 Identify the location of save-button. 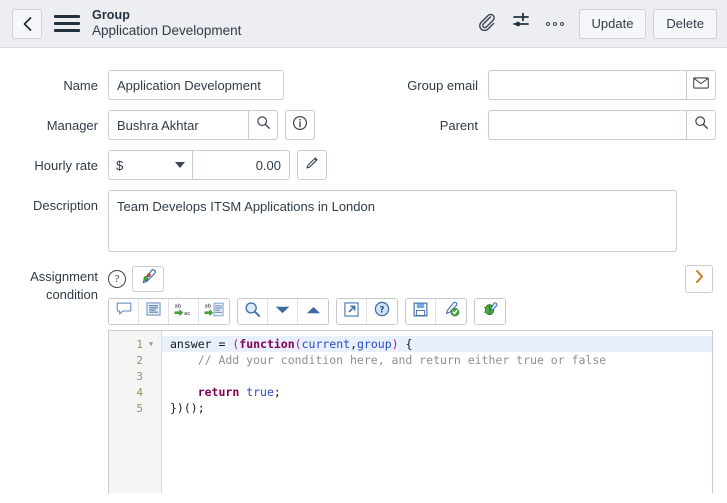
(421, 311).